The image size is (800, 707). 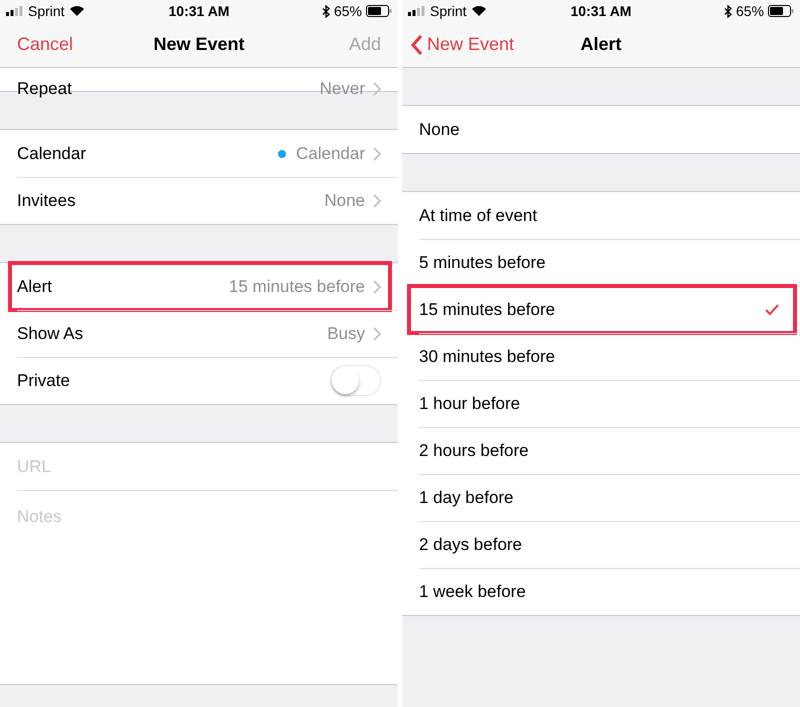 What do you see at coordinates (46, 201) in the screenshot?
I see `row-label: Invitees` at bounding box center [46, 201].